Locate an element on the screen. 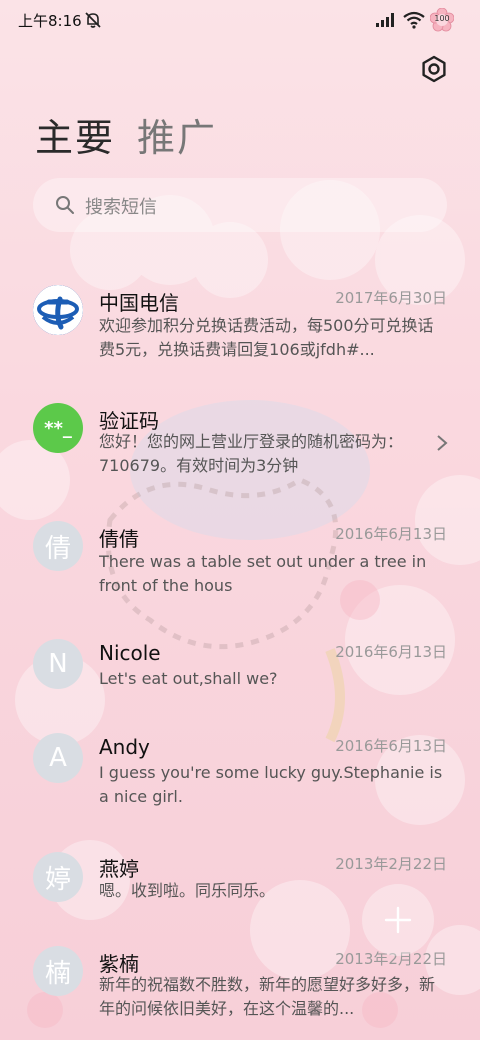  contact-name: Andy is located at coordinates (124, 747).